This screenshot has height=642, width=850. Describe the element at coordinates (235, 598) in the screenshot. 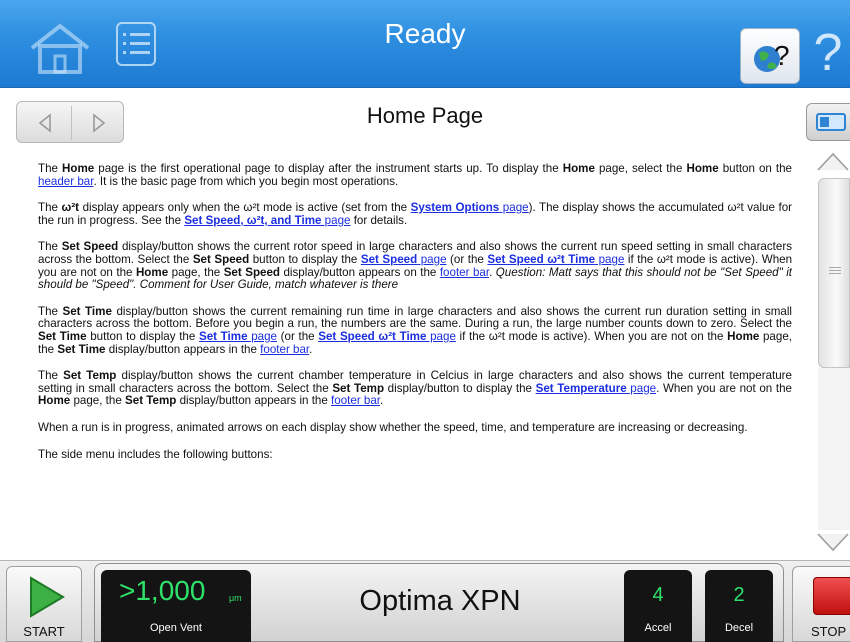

I see `speed-unit: μm` at that location.